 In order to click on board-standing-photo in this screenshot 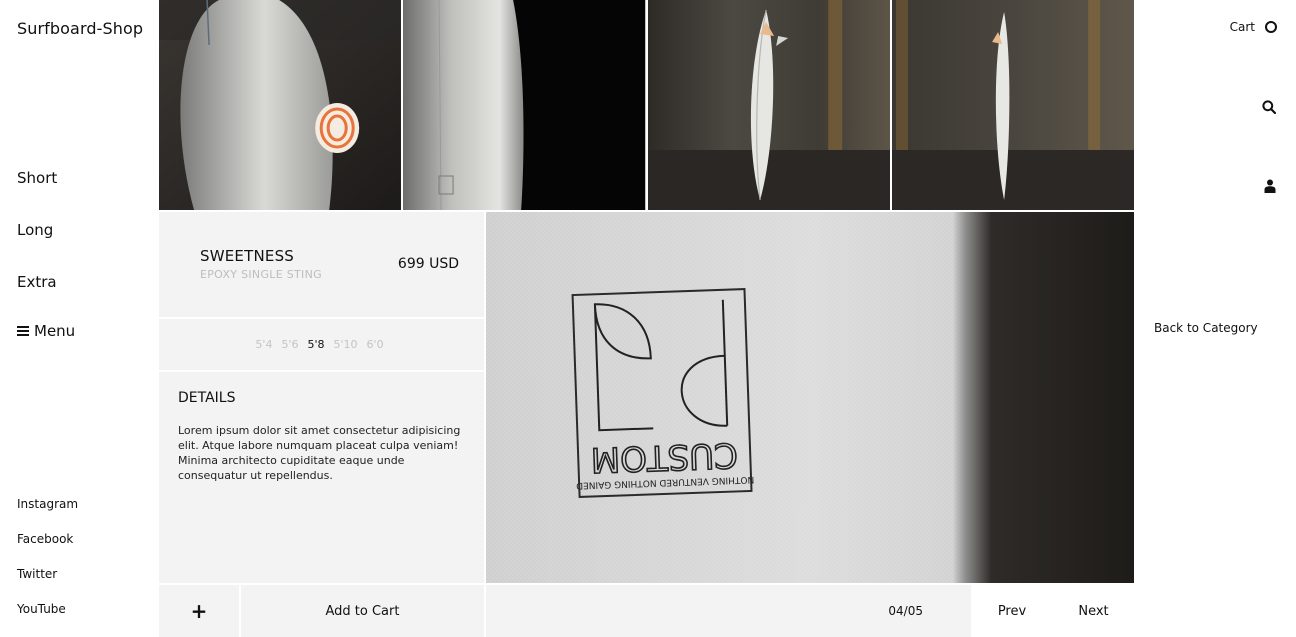, I will do `click(768, 105)`.